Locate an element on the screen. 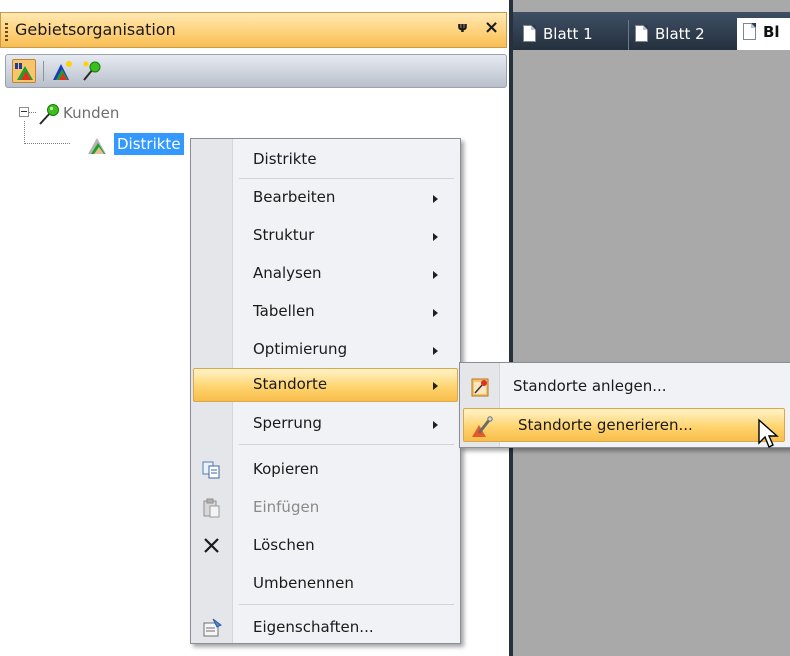 This screenshot has height=656, width=790. copy-icon is located at coordinates (211, 470).